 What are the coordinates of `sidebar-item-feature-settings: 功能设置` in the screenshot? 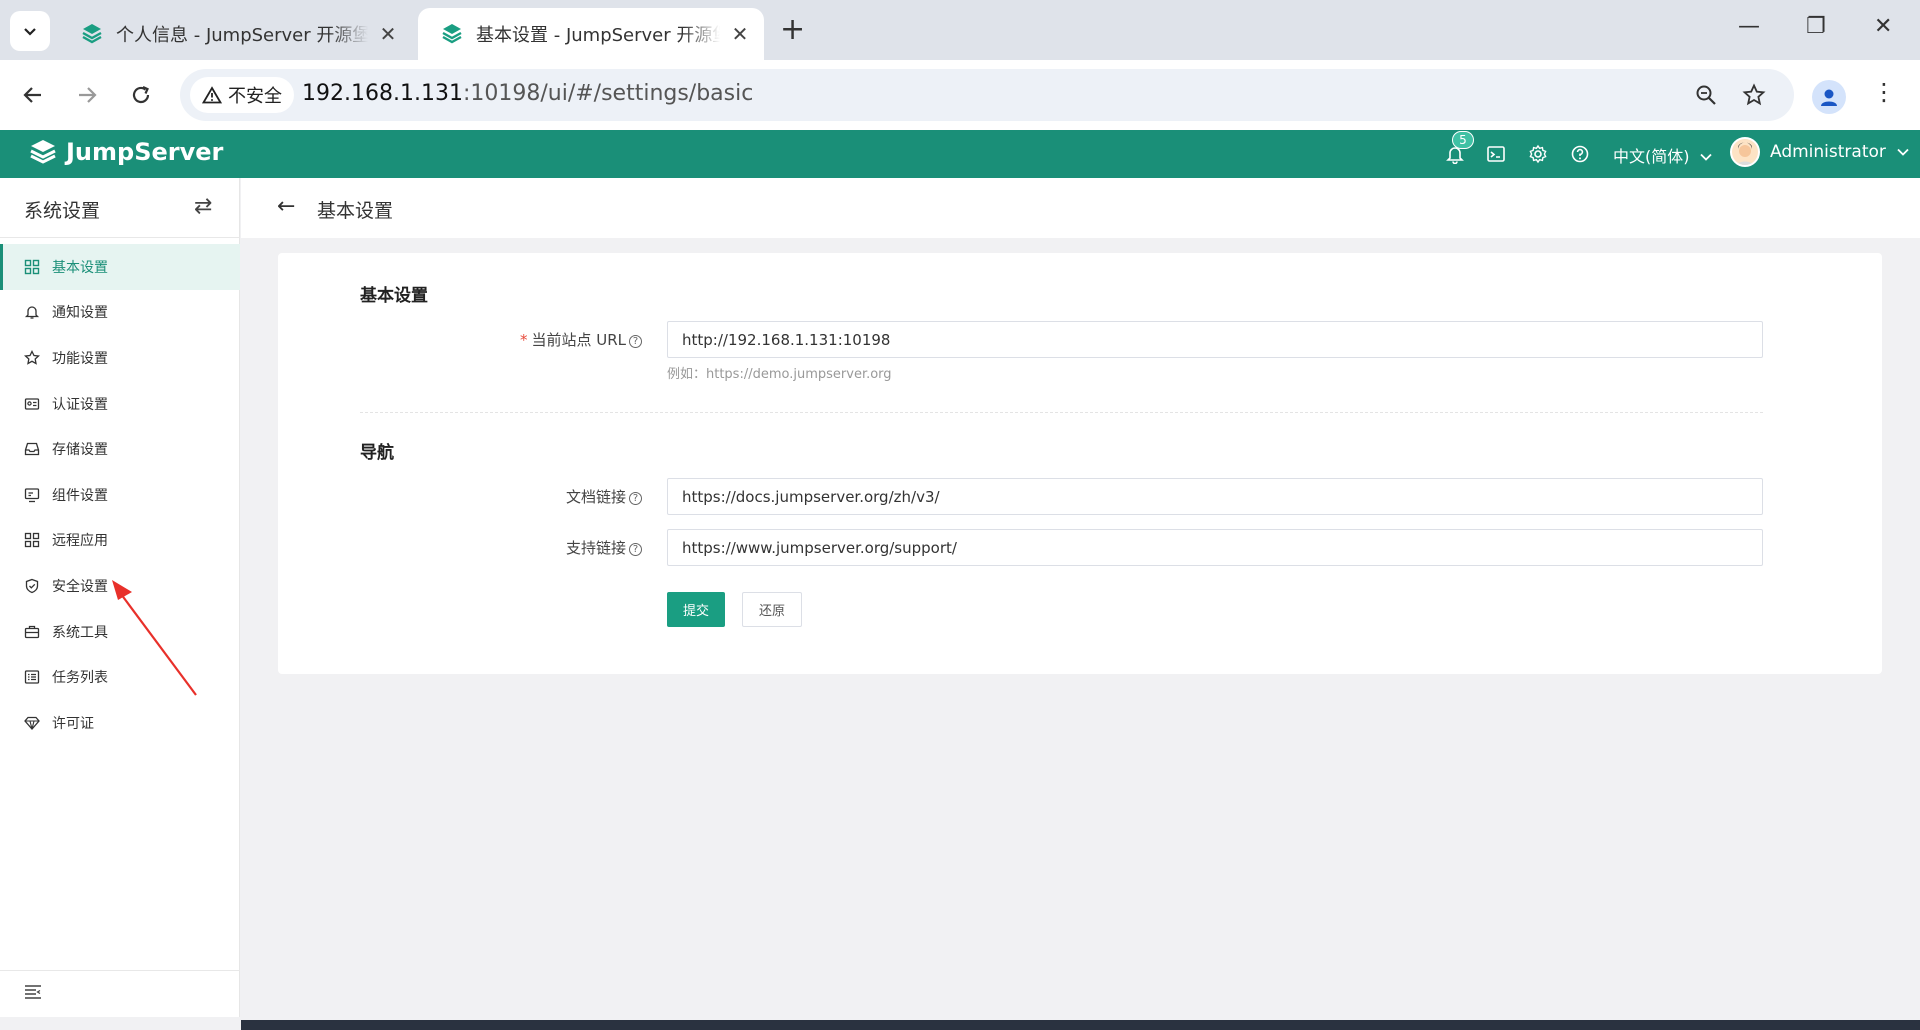 It's located at (120, 358).